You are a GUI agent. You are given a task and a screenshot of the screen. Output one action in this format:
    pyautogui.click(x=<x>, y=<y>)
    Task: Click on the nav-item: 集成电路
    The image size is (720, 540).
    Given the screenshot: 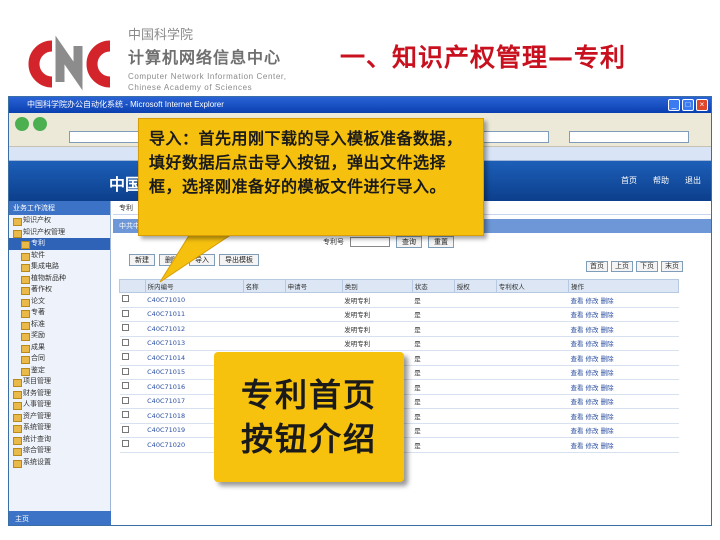 What is the action you would take?
    pyautogui.click(x=59, y=267)
    